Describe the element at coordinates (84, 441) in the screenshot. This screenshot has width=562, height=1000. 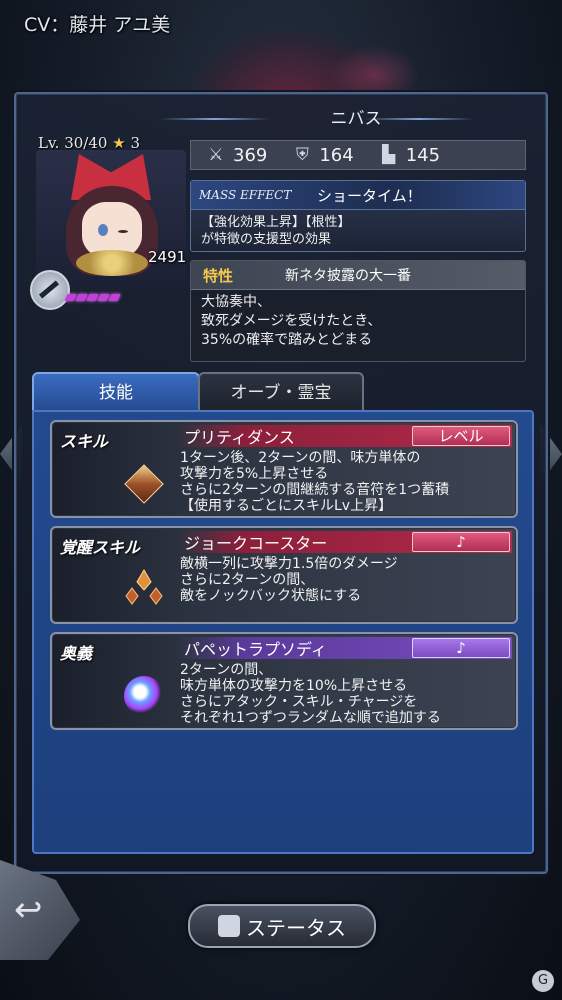
I see `skill-type-label: スキル` at that location.